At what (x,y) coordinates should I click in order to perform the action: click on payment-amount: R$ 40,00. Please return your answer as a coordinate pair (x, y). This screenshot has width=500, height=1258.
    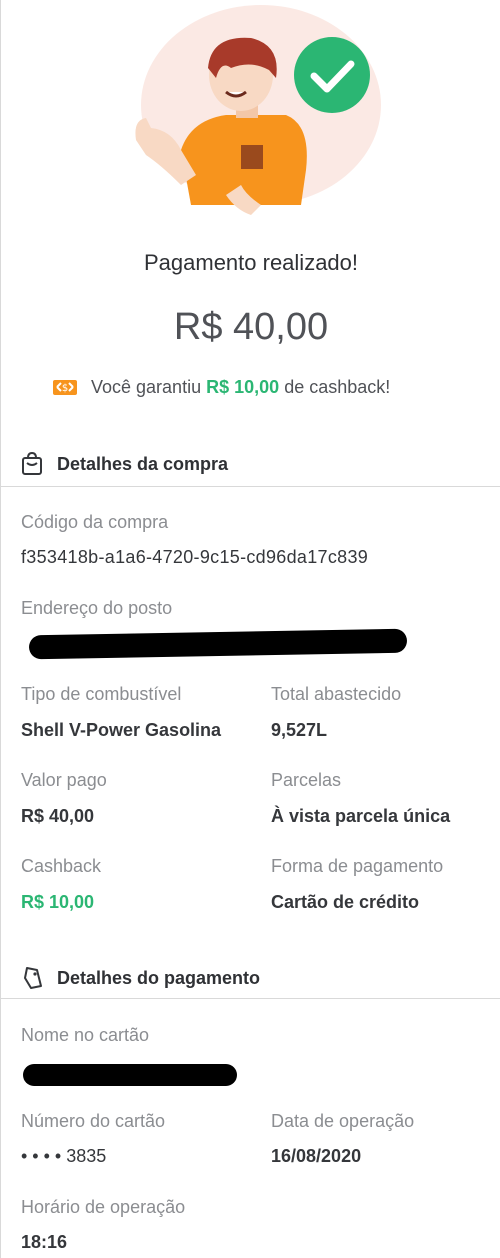
    Looking at the image, I should click on (251, 327).